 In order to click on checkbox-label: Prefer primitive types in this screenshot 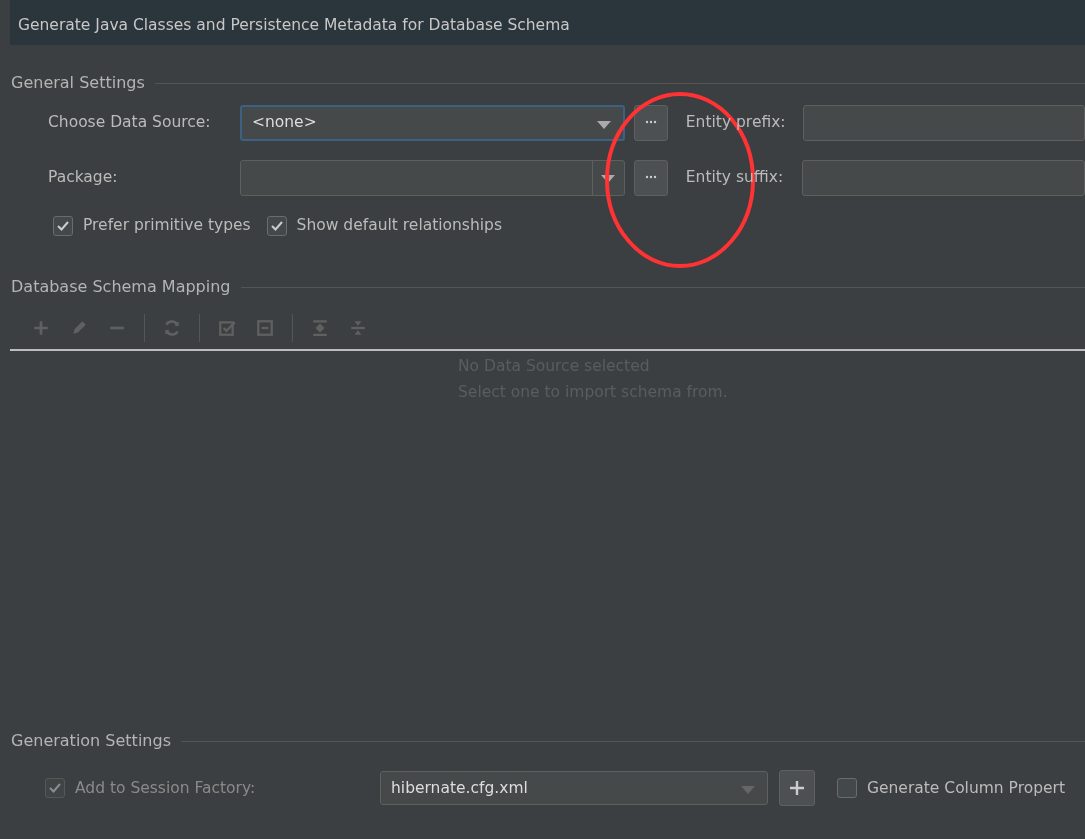, I will do `click(167, 225)`.